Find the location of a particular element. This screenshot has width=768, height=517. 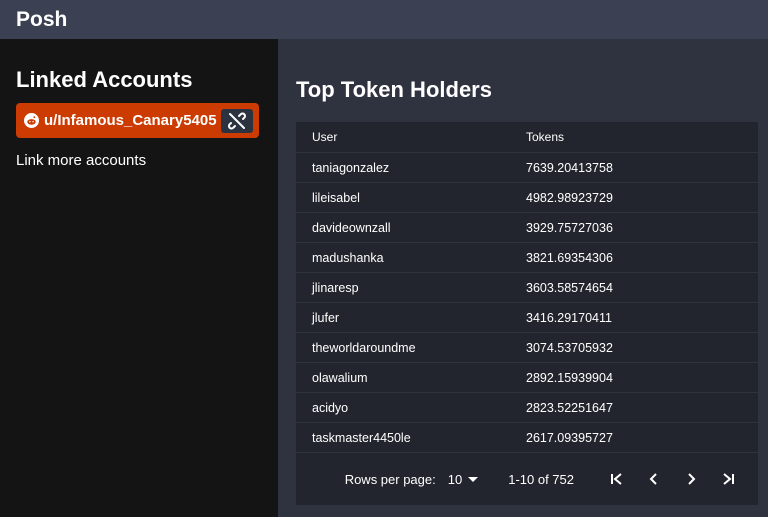

unlink-icon is located at coordinates (237, 120).